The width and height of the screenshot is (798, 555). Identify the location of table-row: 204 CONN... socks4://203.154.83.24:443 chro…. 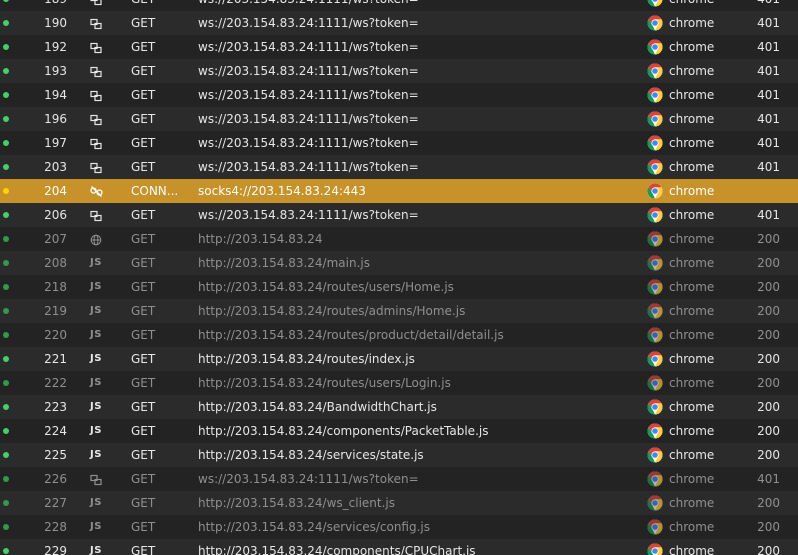
(399, 191).